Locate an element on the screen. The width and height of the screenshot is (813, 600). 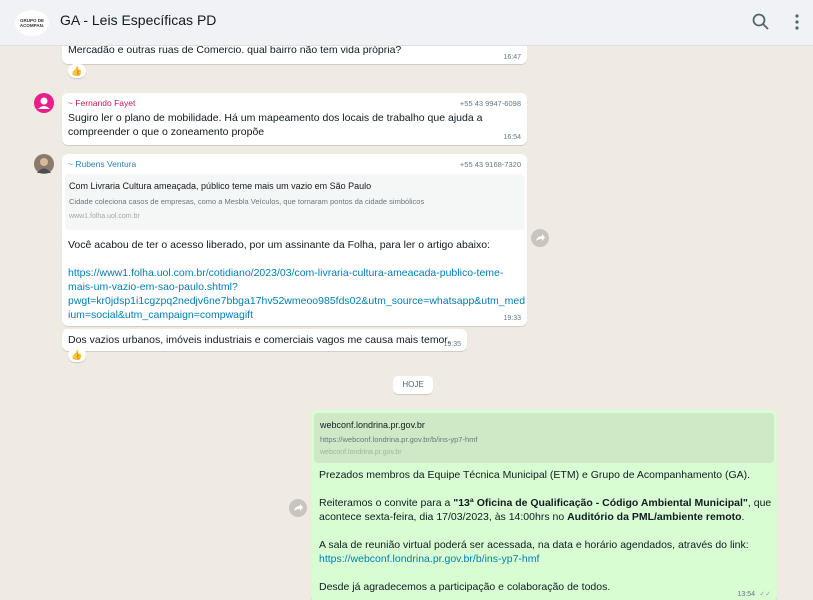
group-avatar: GRUPO DE ACOMPAN. is located at coordinates (32, 23).